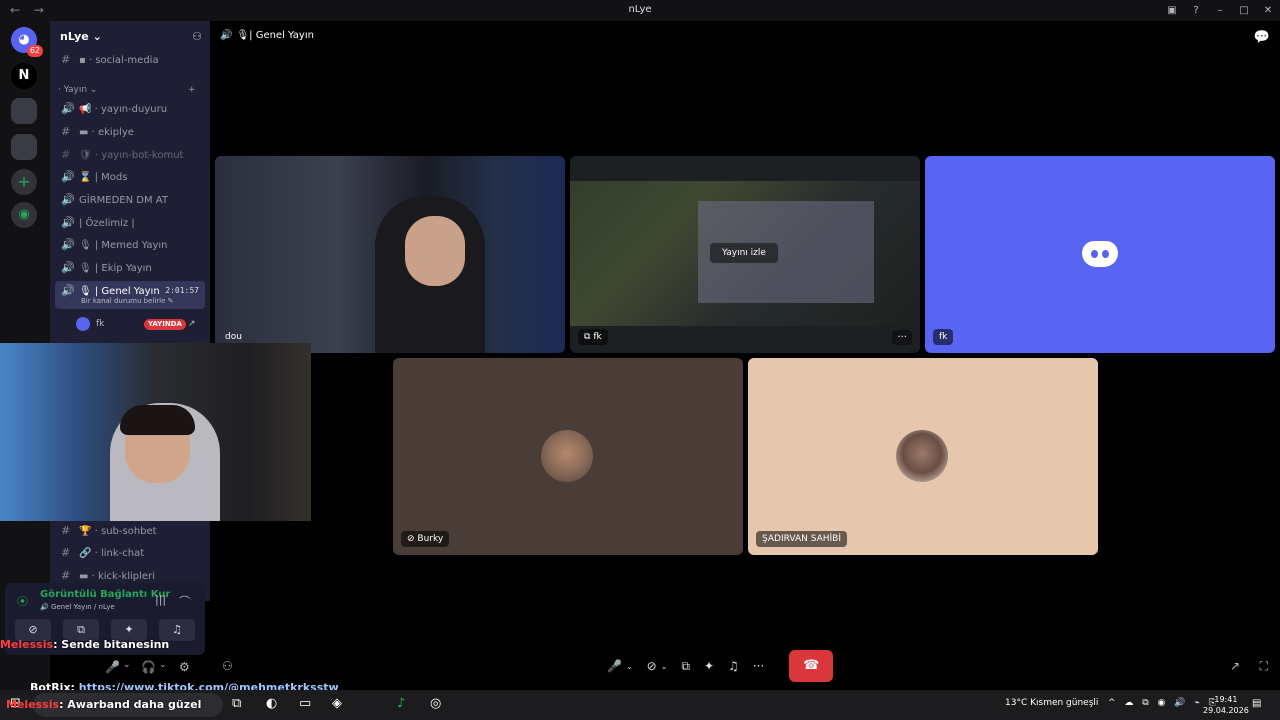 The width and height of the screenshot is (1280, 720). What do you see at coordinates (130, 132) in the screenshot?
I see `channel-item: # ▬ · ekiplye` at bounding box center [130, 132].